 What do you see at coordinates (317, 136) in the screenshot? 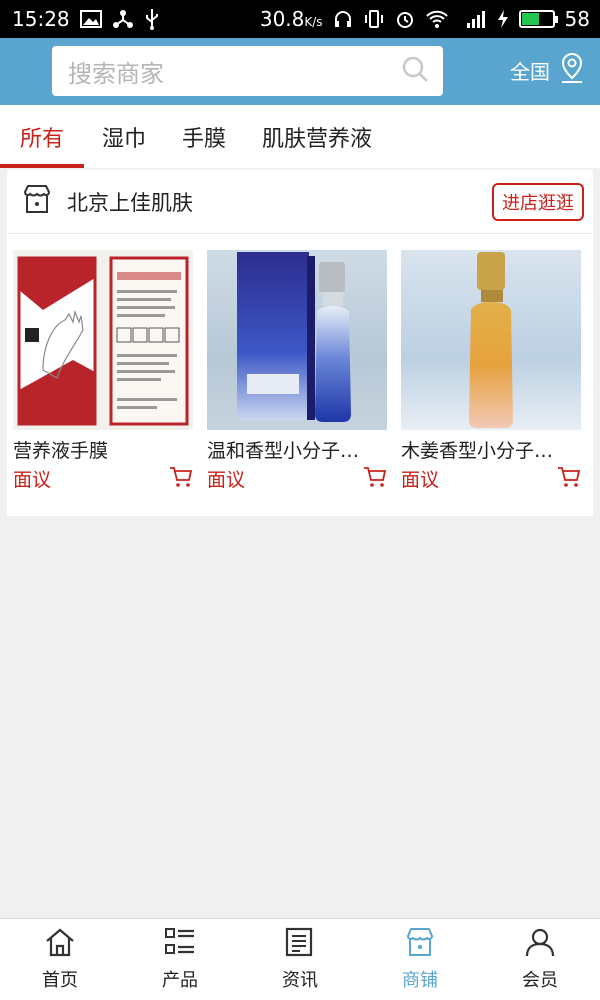
I see `tab-skin-serum: 肌肤营养液` at bounding box center [317, 136].